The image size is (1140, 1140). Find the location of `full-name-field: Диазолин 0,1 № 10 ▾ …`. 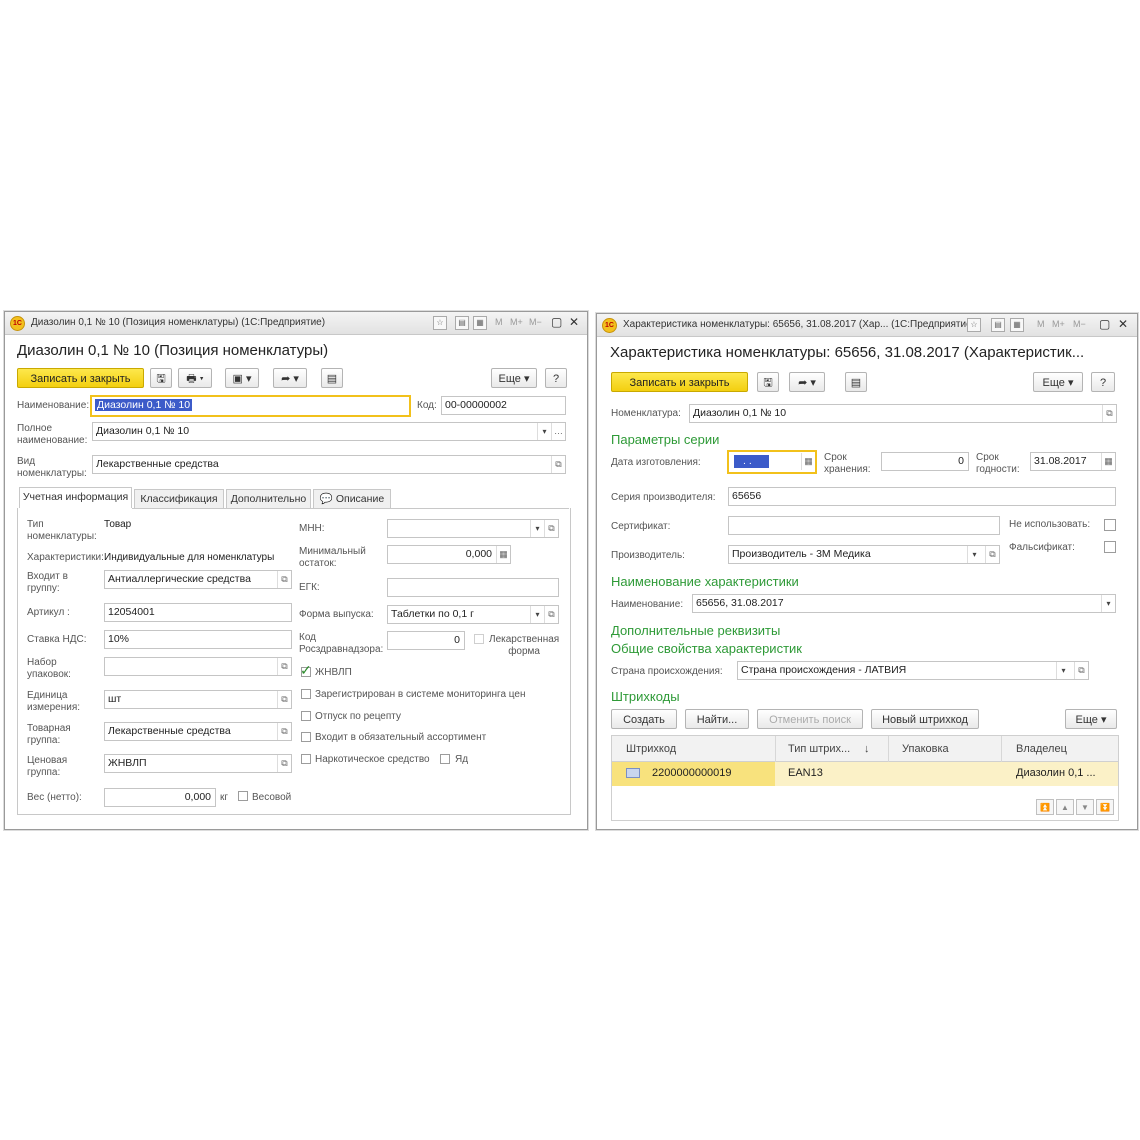

full-name-field: Диазолин 0,1 № 10 ▾ … is located at coordinates (329, 431).